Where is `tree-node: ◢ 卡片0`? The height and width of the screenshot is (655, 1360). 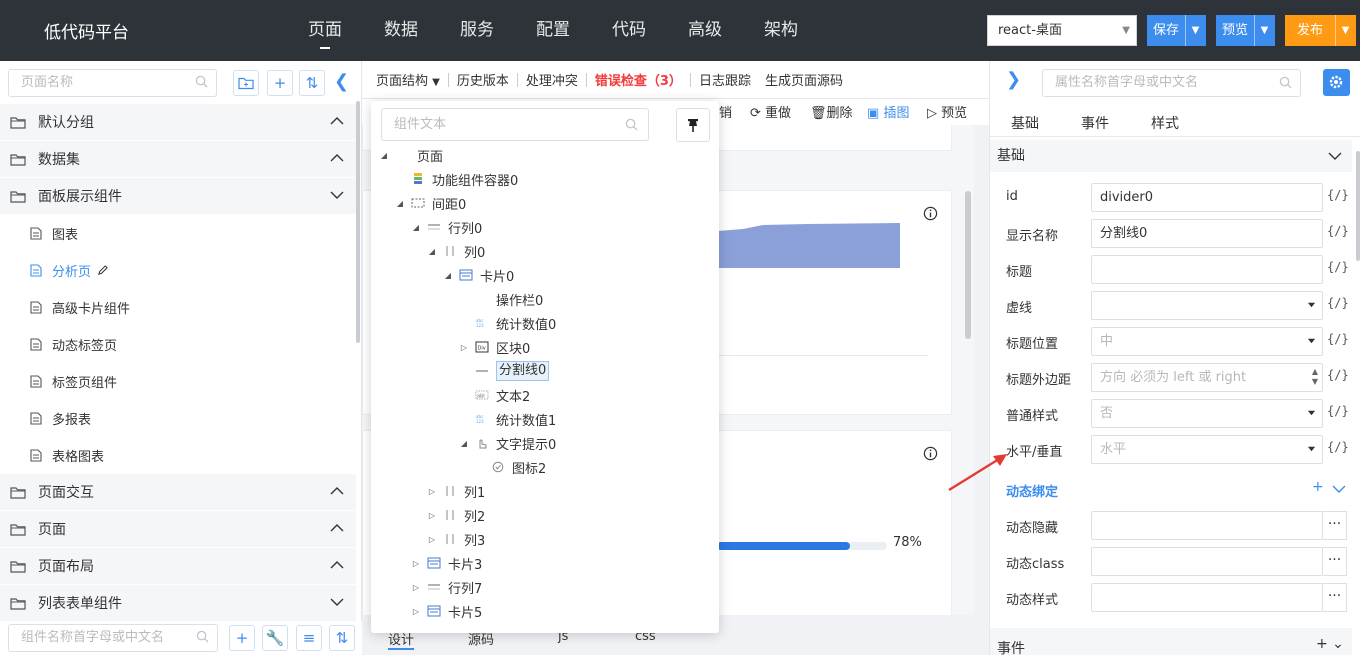 tree-node: ◢ 卡片0 is located at coordinates (545, 275).